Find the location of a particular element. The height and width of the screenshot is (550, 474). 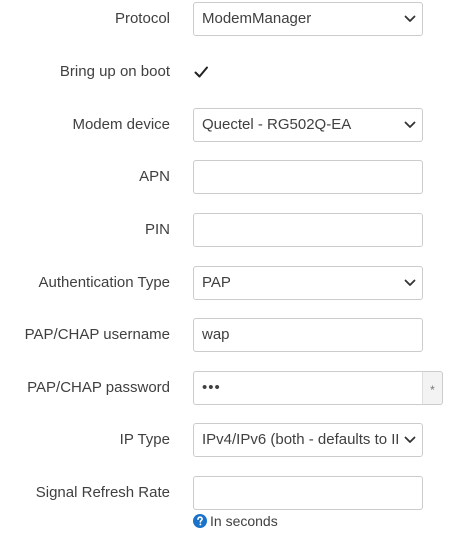

pap-chap-password-label: PAP/CHAP password is located at coordinates (98, 387).